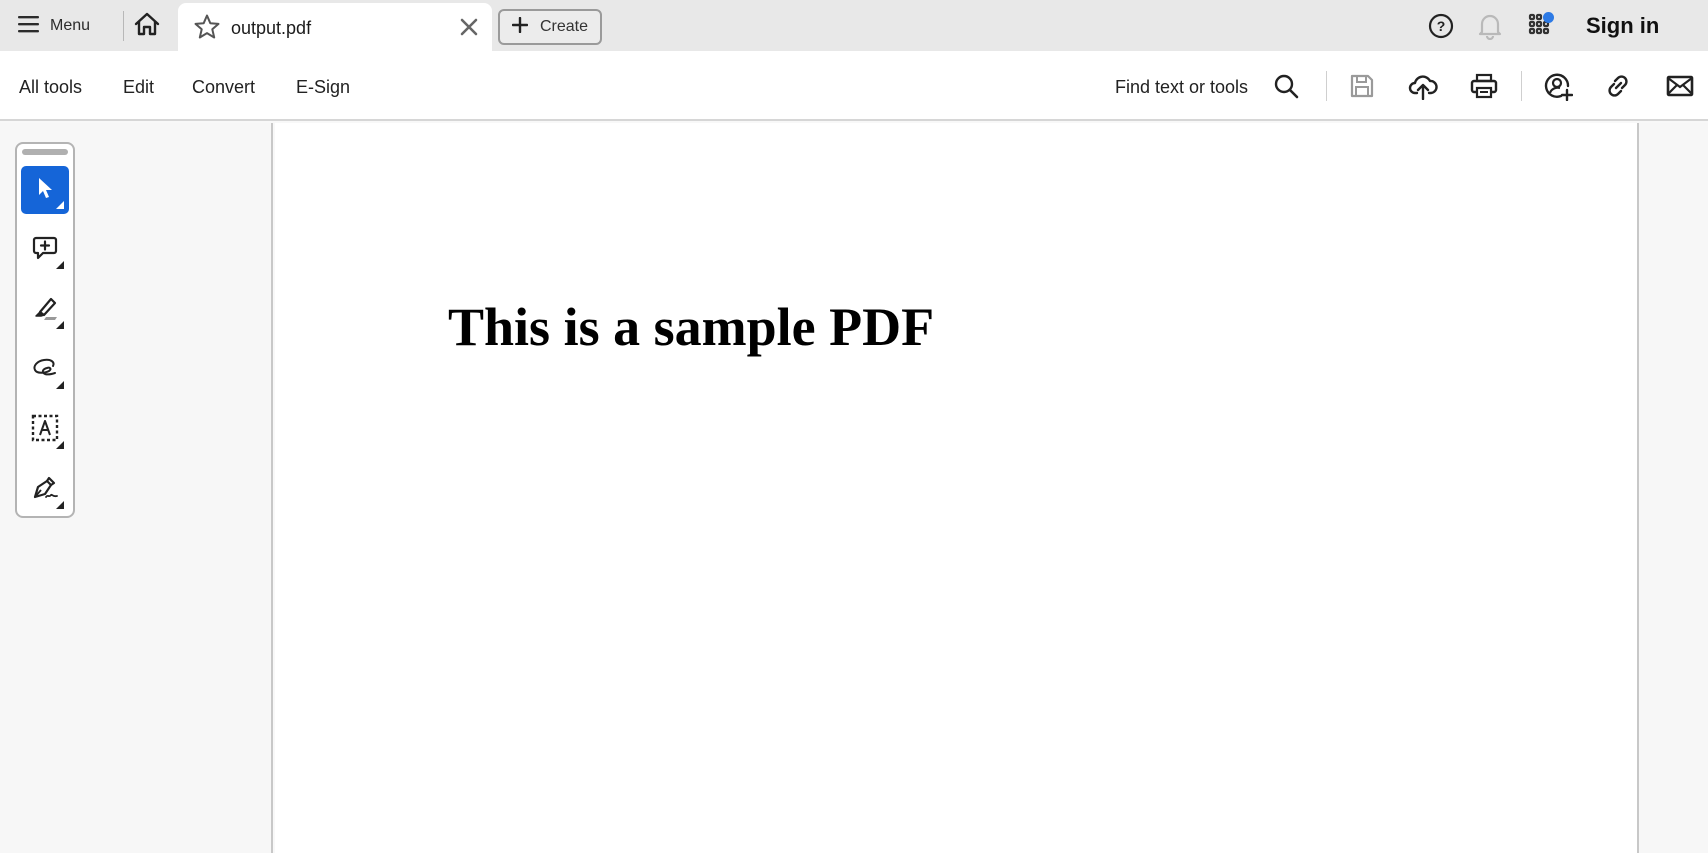 Image resolution: width=1708 pixels, height=853 pixels. I want to click on comment-plus-icon, so click(45, 250).